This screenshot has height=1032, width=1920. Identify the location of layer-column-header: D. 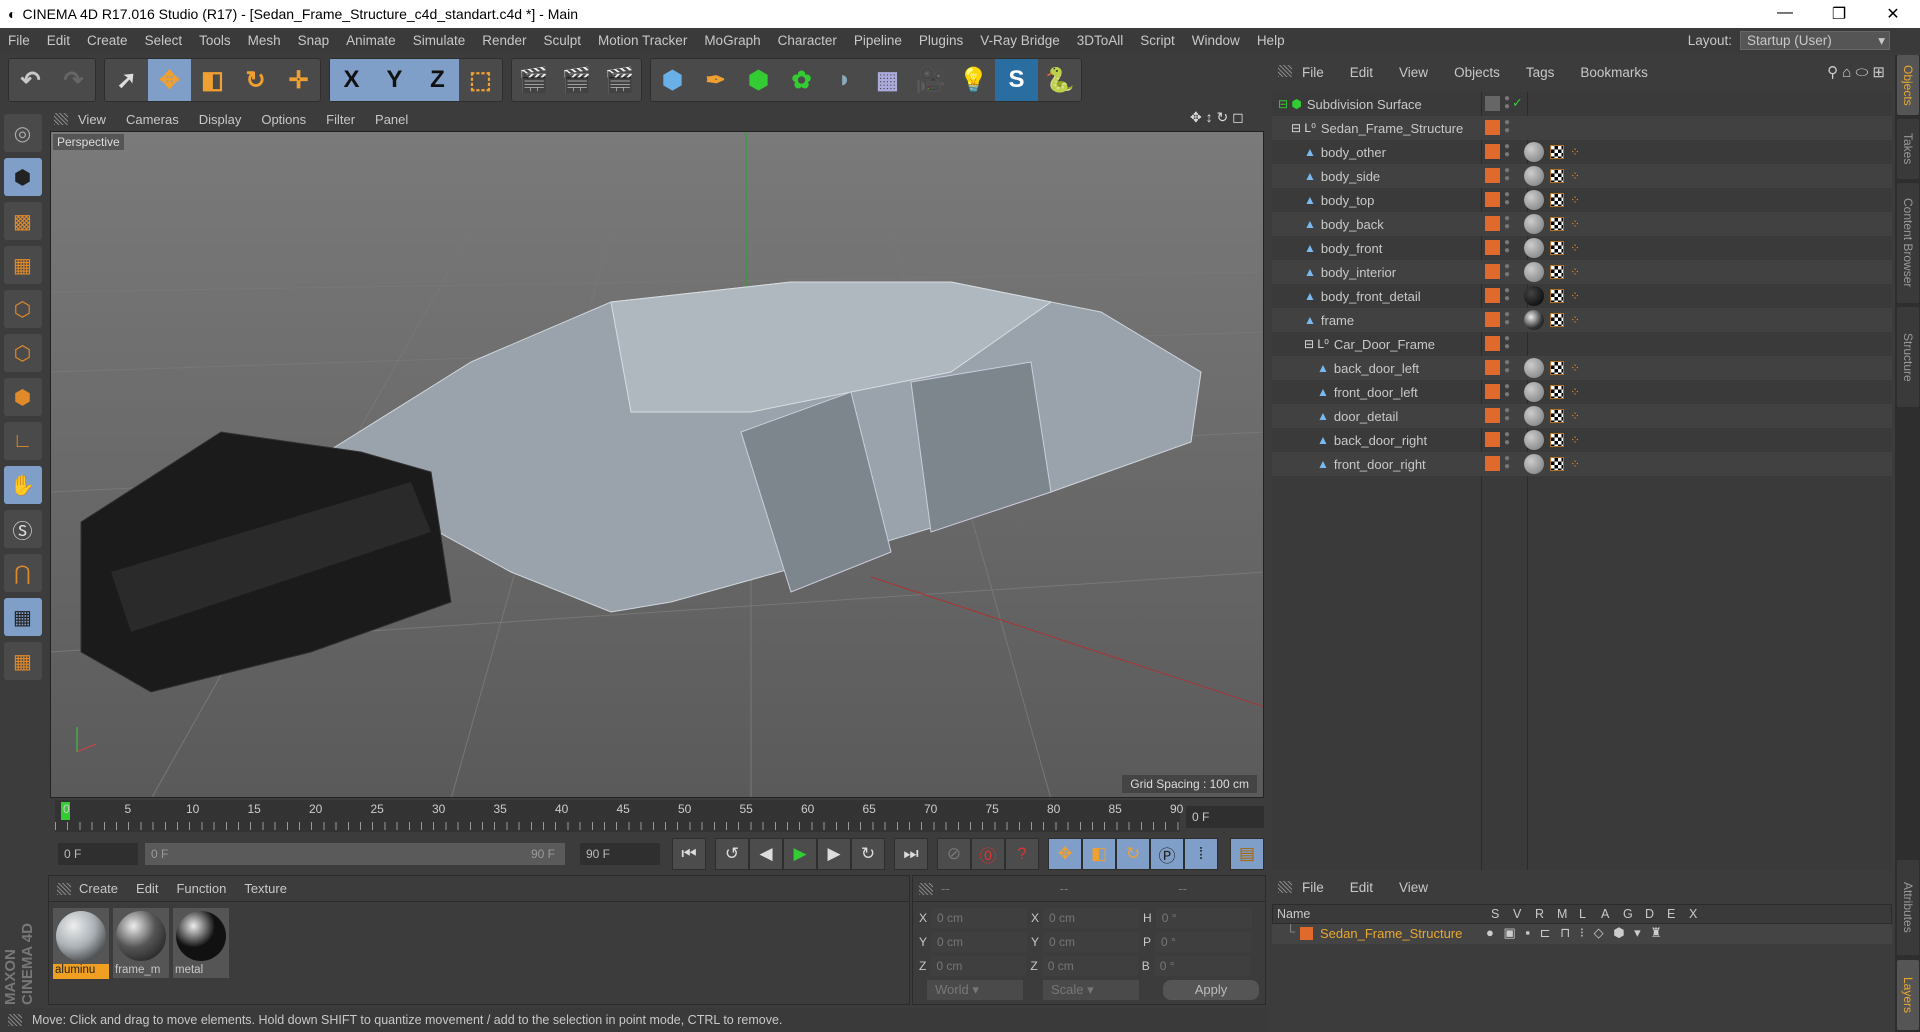
(1649, 914).